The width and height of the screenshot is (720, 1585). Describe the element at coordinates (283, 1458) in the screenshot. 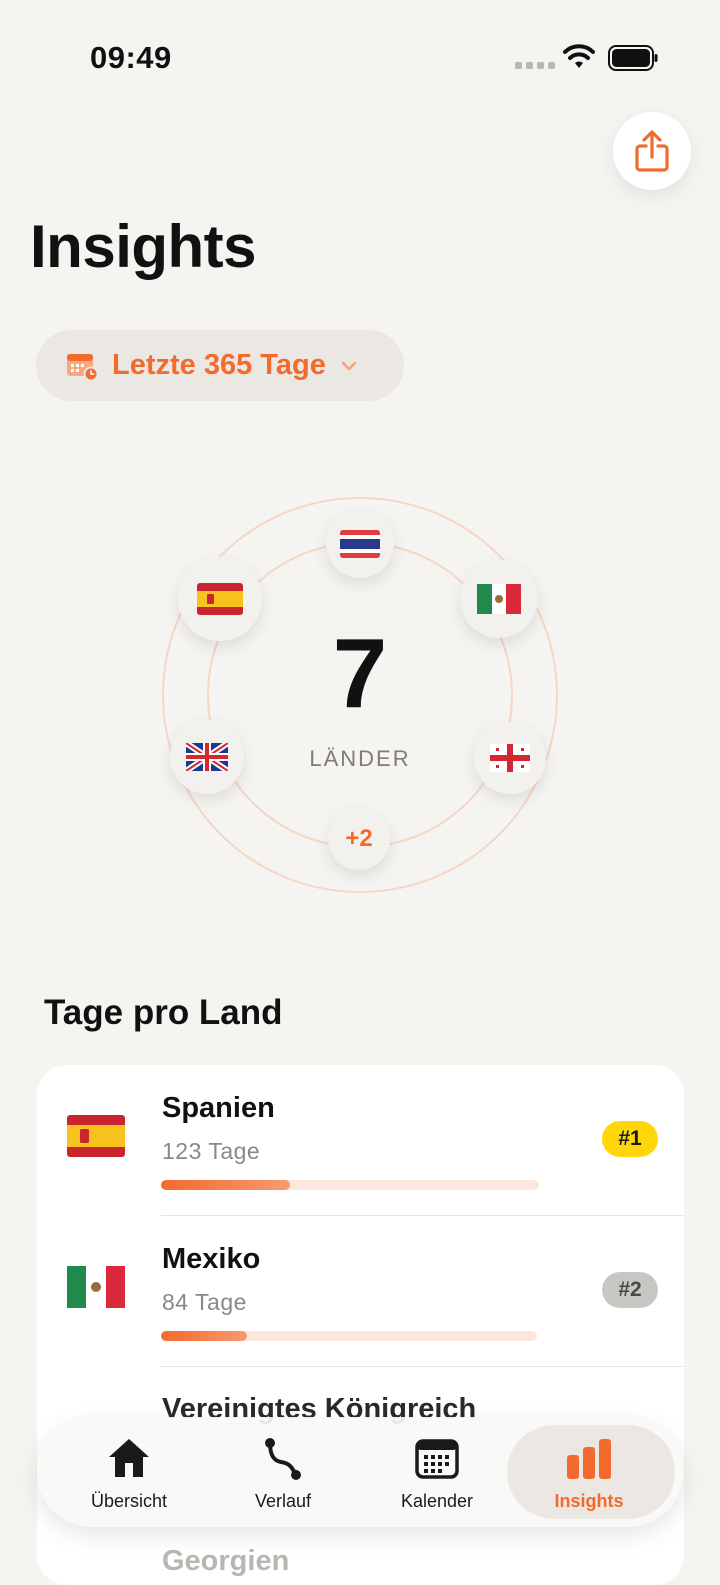

I see `route-icon` at that location.